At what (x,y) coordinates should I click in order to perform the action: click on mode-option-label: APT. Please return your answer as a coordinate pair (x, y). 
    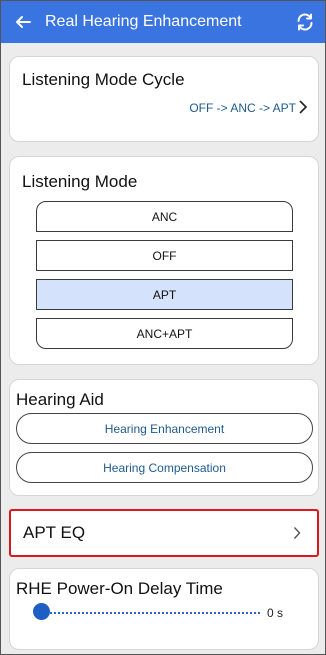
    Looking at the image, I should click on (164, 294).